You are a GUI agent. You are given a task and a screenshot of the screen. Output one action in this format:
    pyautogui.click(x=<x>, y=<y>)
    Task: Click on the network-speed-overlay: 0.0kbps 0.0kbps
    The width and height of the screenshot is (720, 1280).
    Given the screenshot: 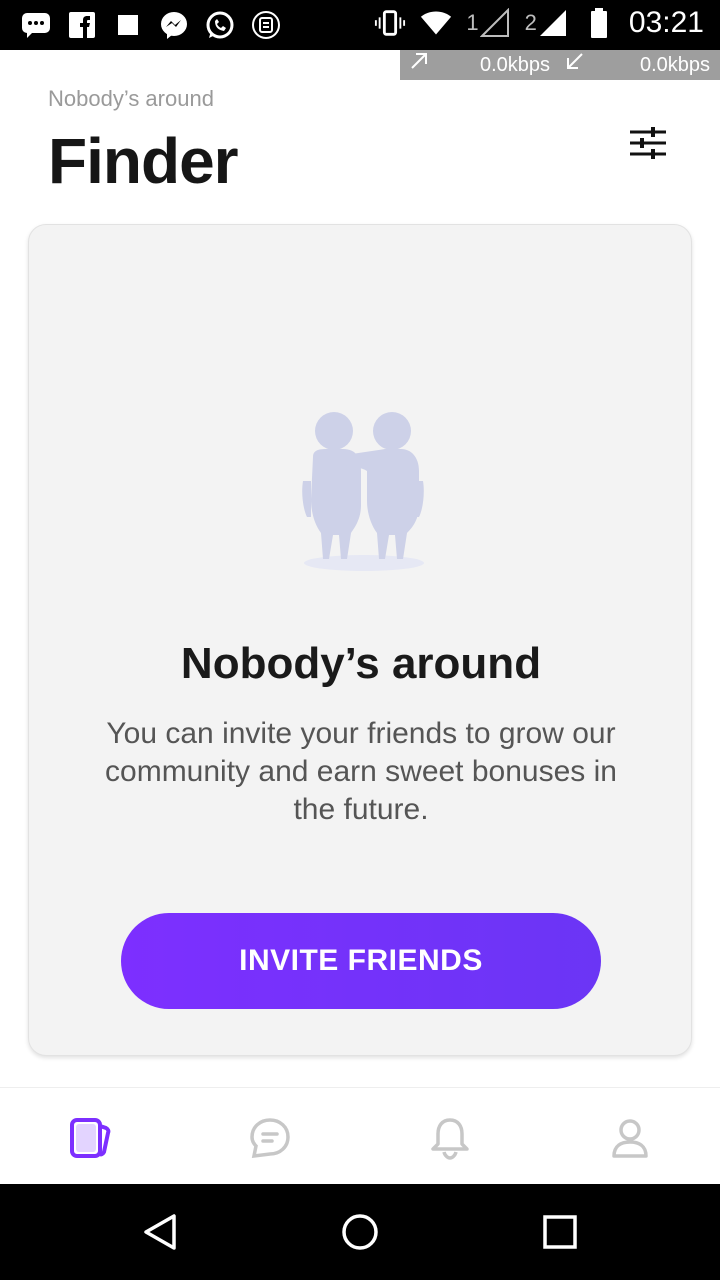 What is the action you would take?
    pyautogui.click(x=560, y=65)
    